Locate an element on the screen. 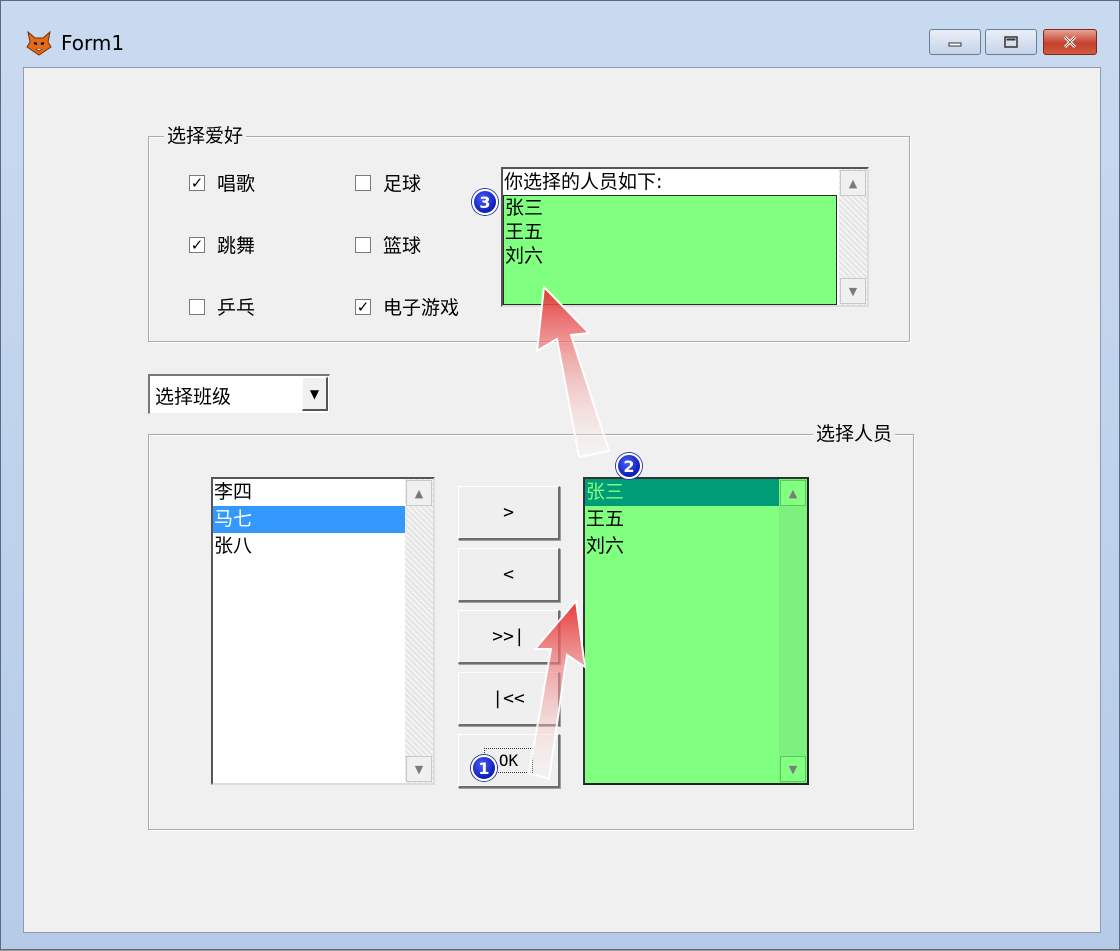  annotation-badge-2: 2 is located at coordinates (629, 466).